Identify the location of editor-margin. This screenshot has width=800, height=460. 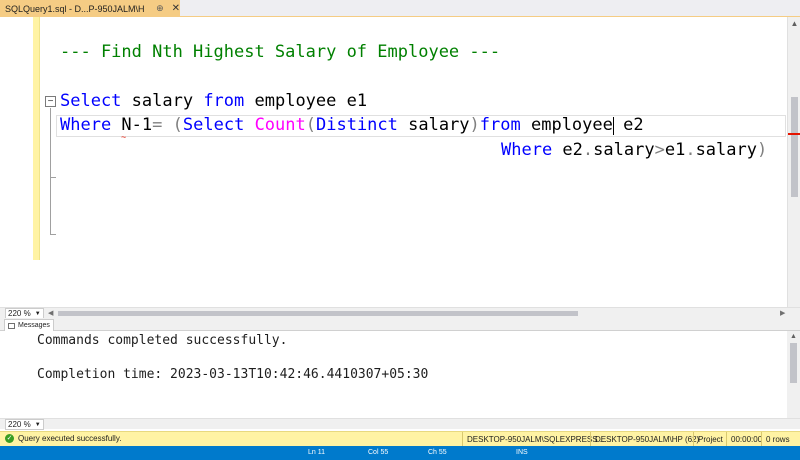
(16, 162).